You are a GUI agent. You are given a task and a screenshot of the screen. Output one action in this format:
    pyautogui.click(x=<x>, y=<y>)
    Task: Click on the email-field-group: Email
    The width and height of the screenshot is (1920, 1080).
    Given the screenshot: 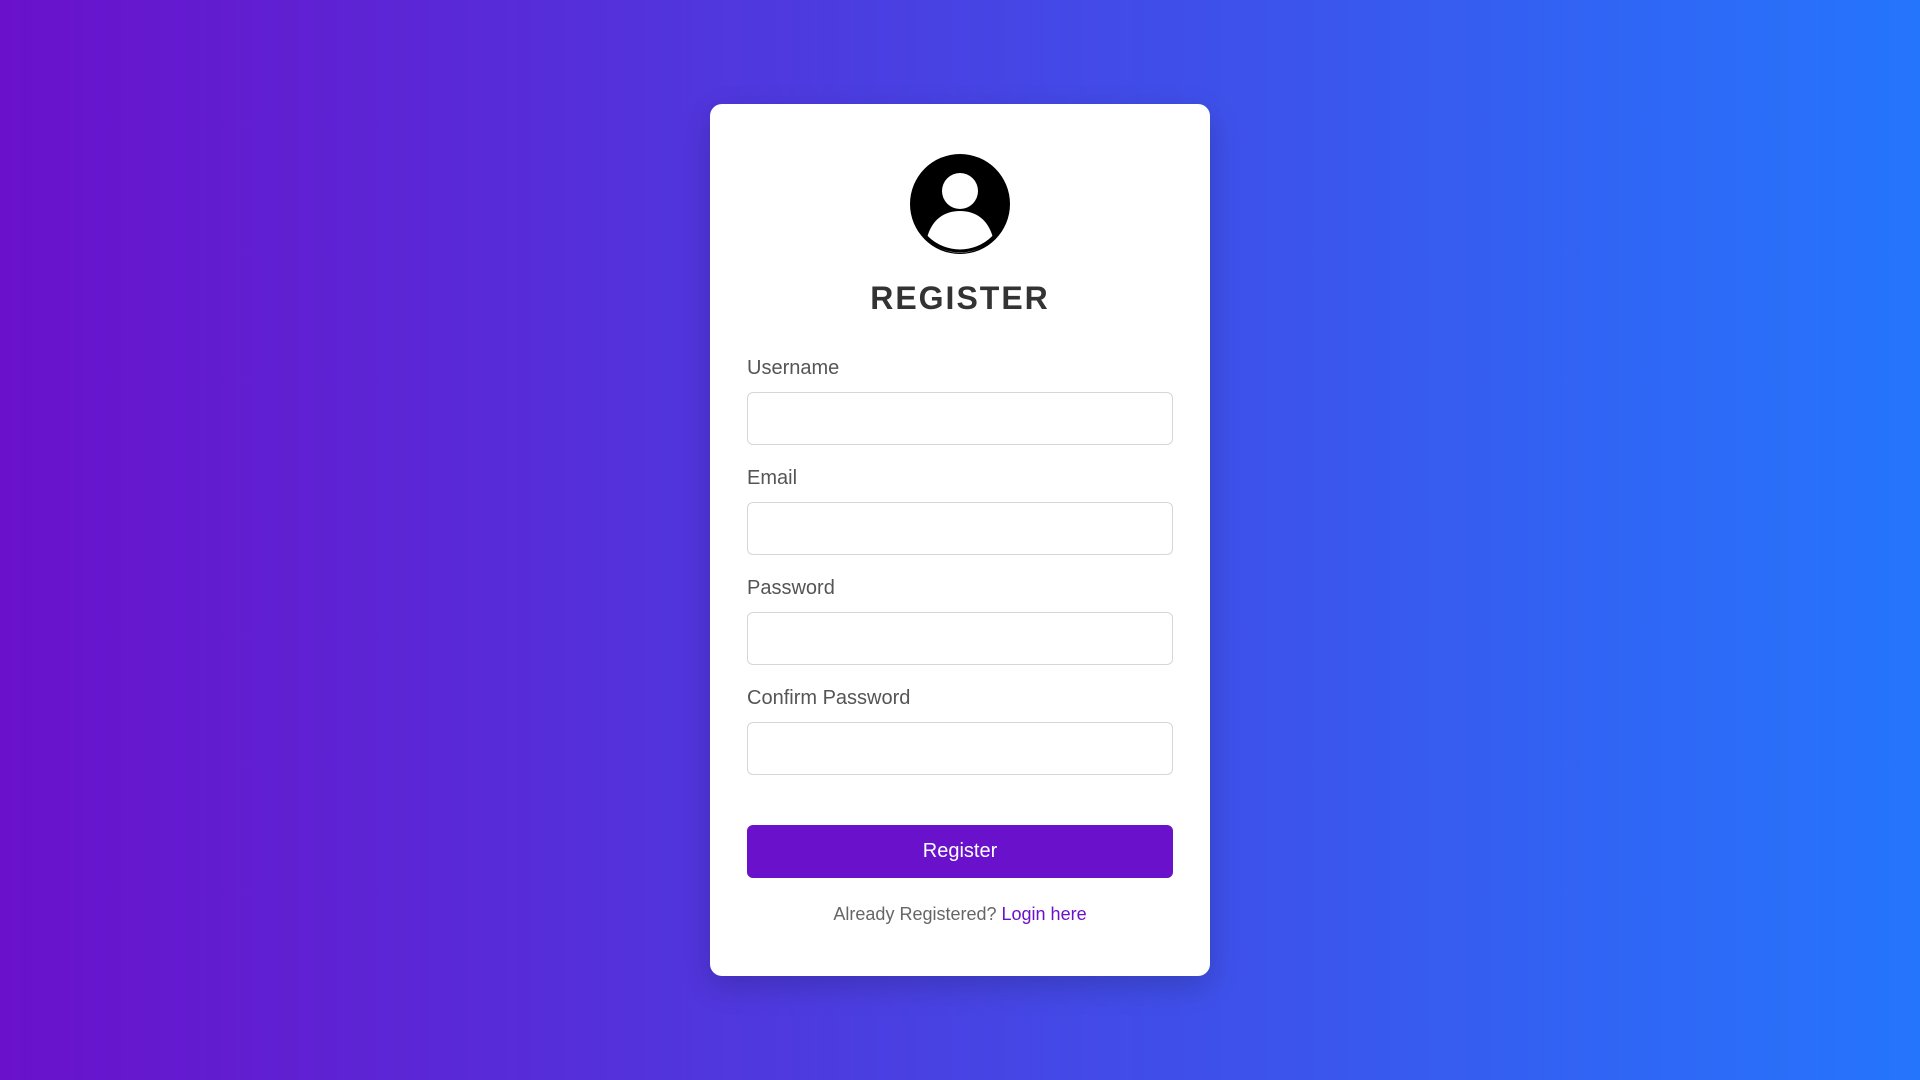 What is the action you would take?
    pyautogui.click(x=960, y=511)
    